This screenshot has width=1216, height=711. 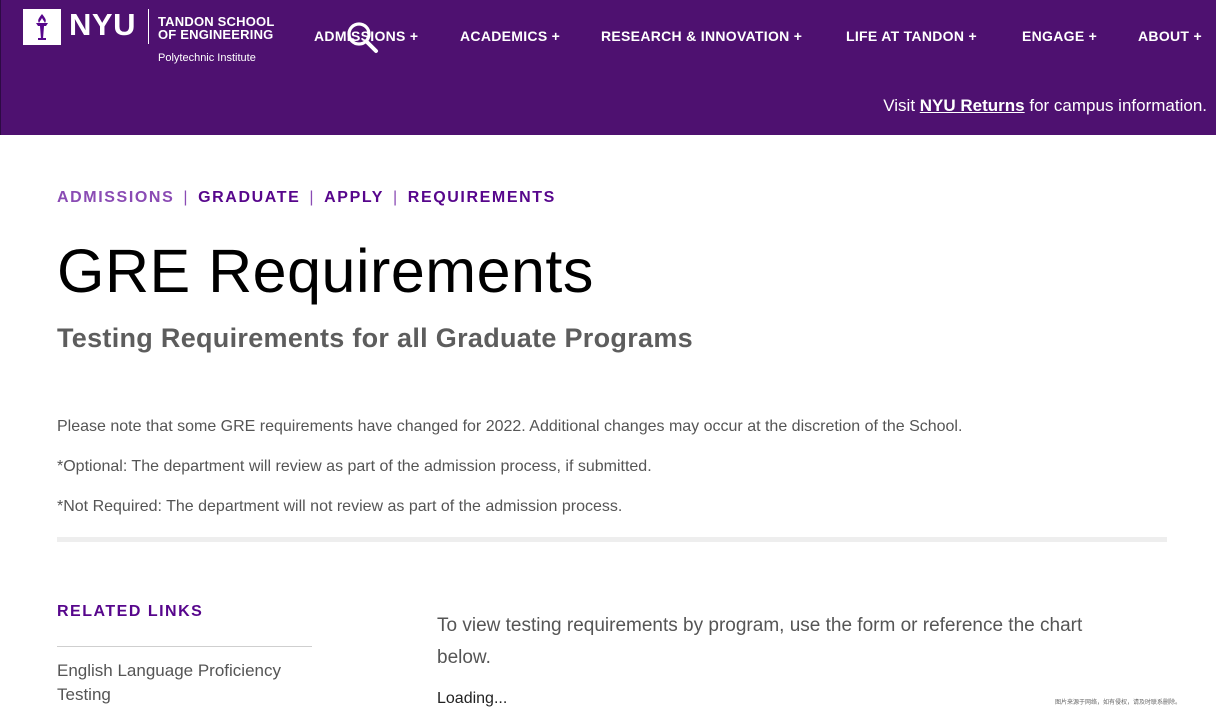 I want to click on breadcrumb-requirements: REQUIREMENTS, so click(x=482, y=197).